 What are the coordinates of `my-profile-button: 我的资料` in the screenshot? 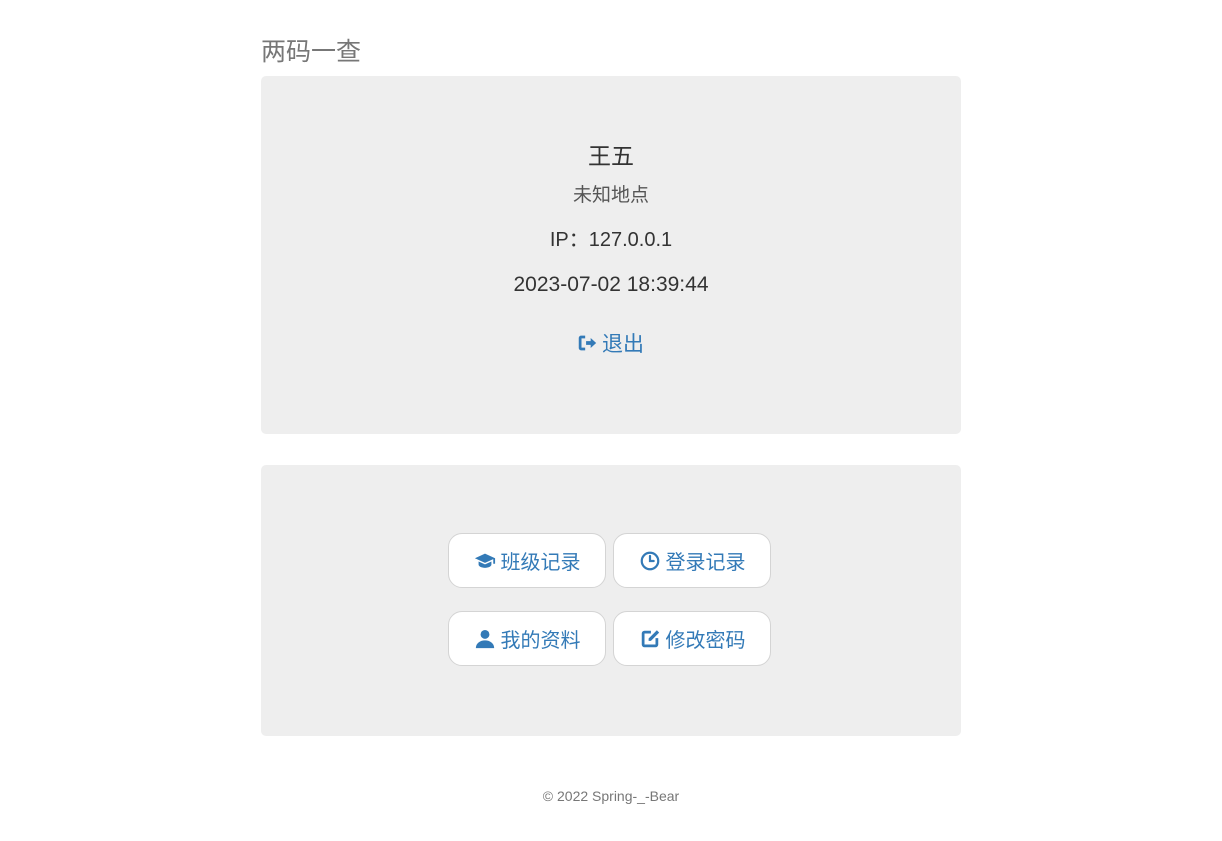 It's located at (527, 638).